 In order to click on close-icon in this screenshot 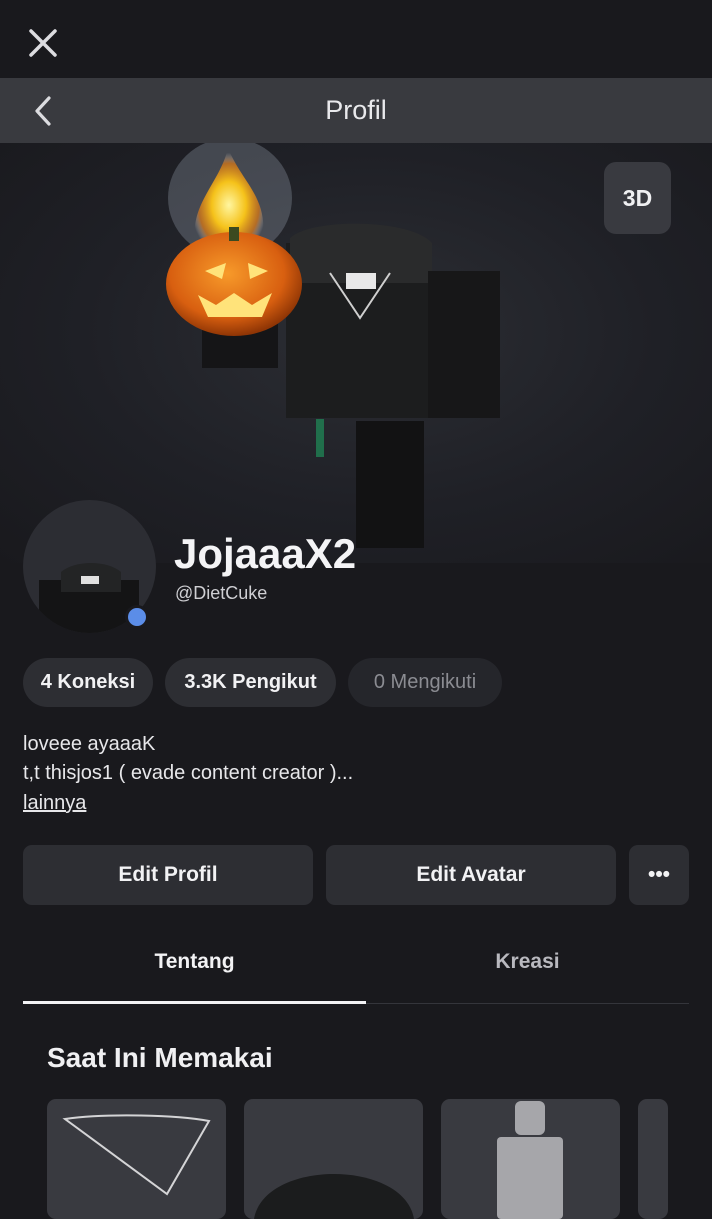, I will do `click(43, 43)`.